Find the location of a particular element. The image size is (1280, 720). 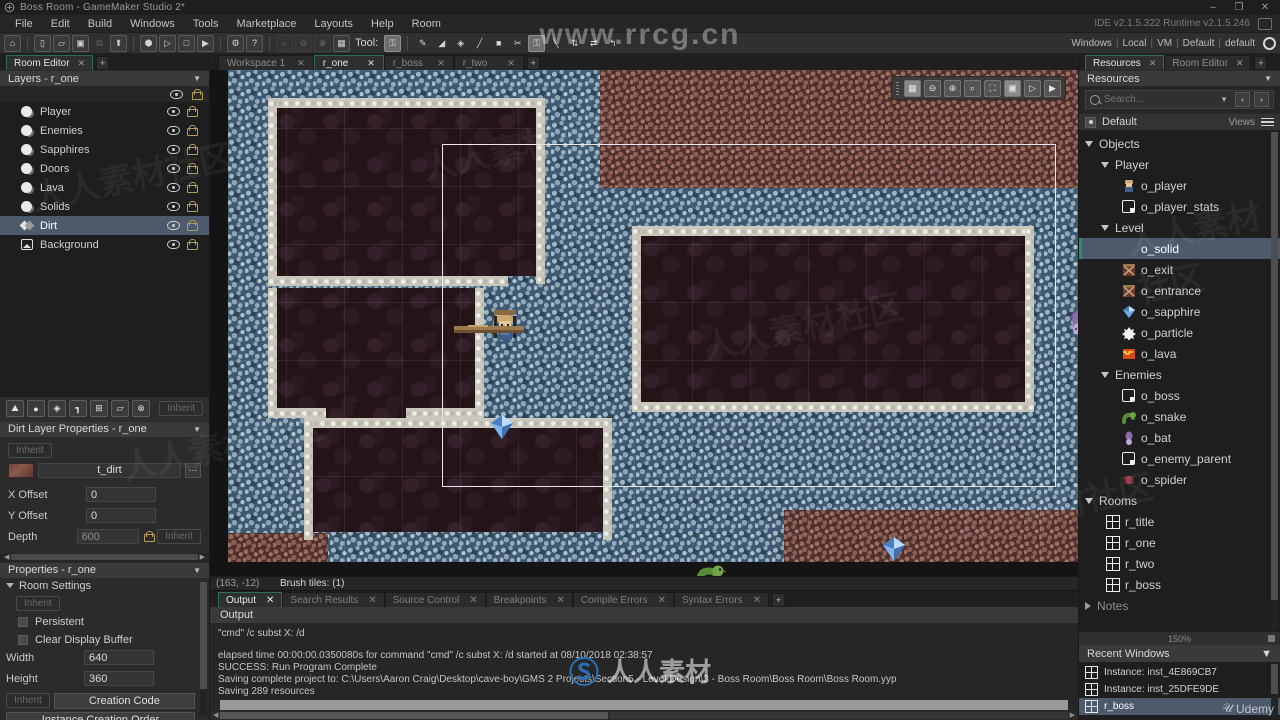

picker-tool: ✂ is located at coordinates (517, 43).